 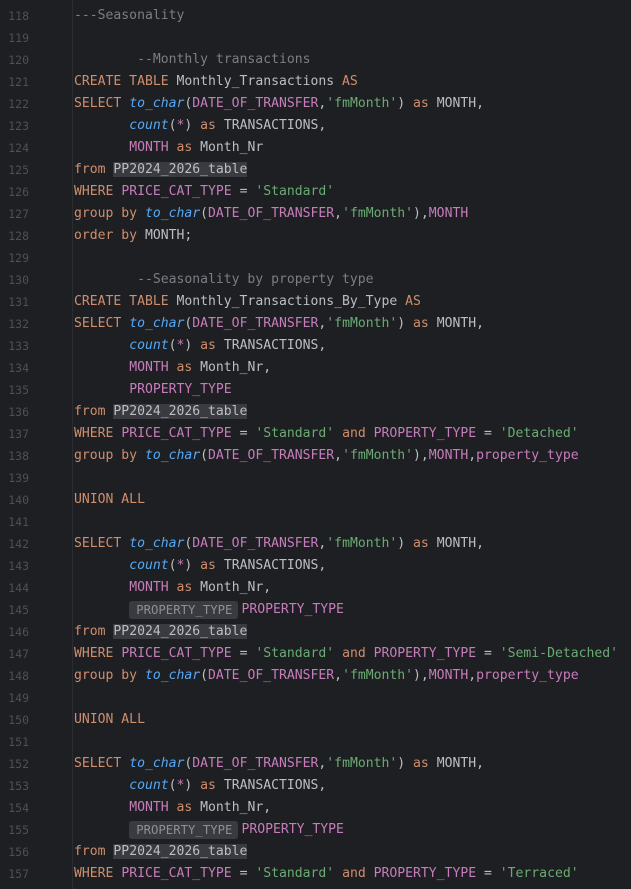 I want to click on keyword-token: AS, so click(x=413, y=301).